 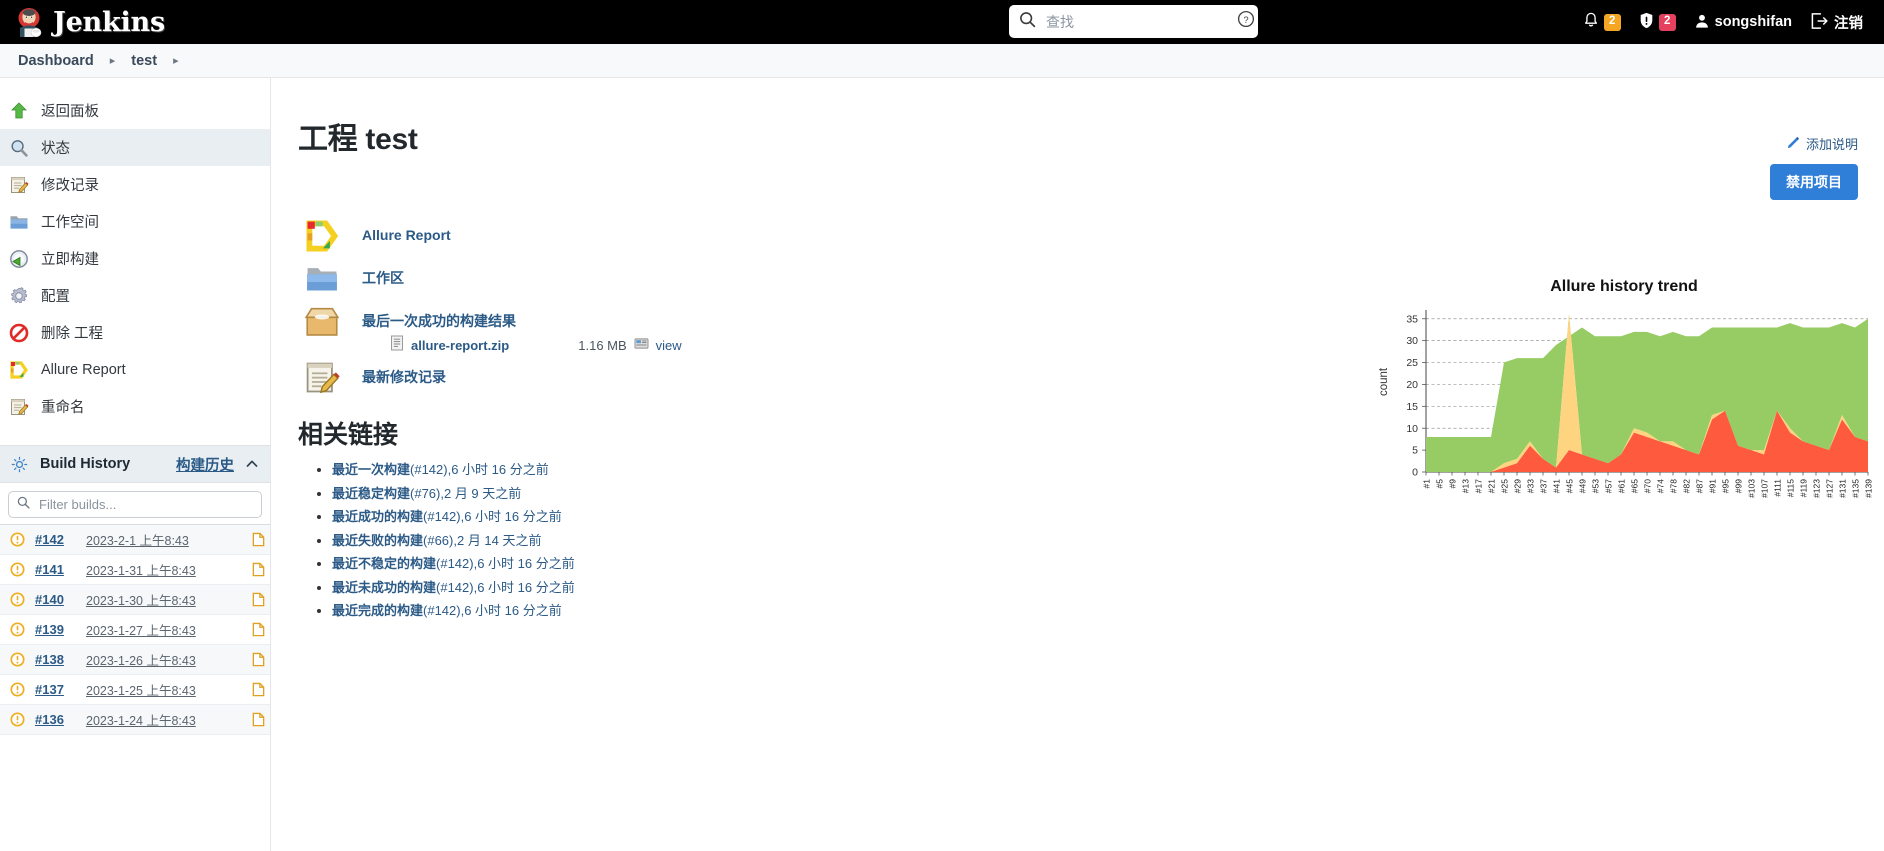 What do you see at coordinates (57, 689) in the screenshot?
I see `build-number-link: #137` at bounding box center [57, 689].